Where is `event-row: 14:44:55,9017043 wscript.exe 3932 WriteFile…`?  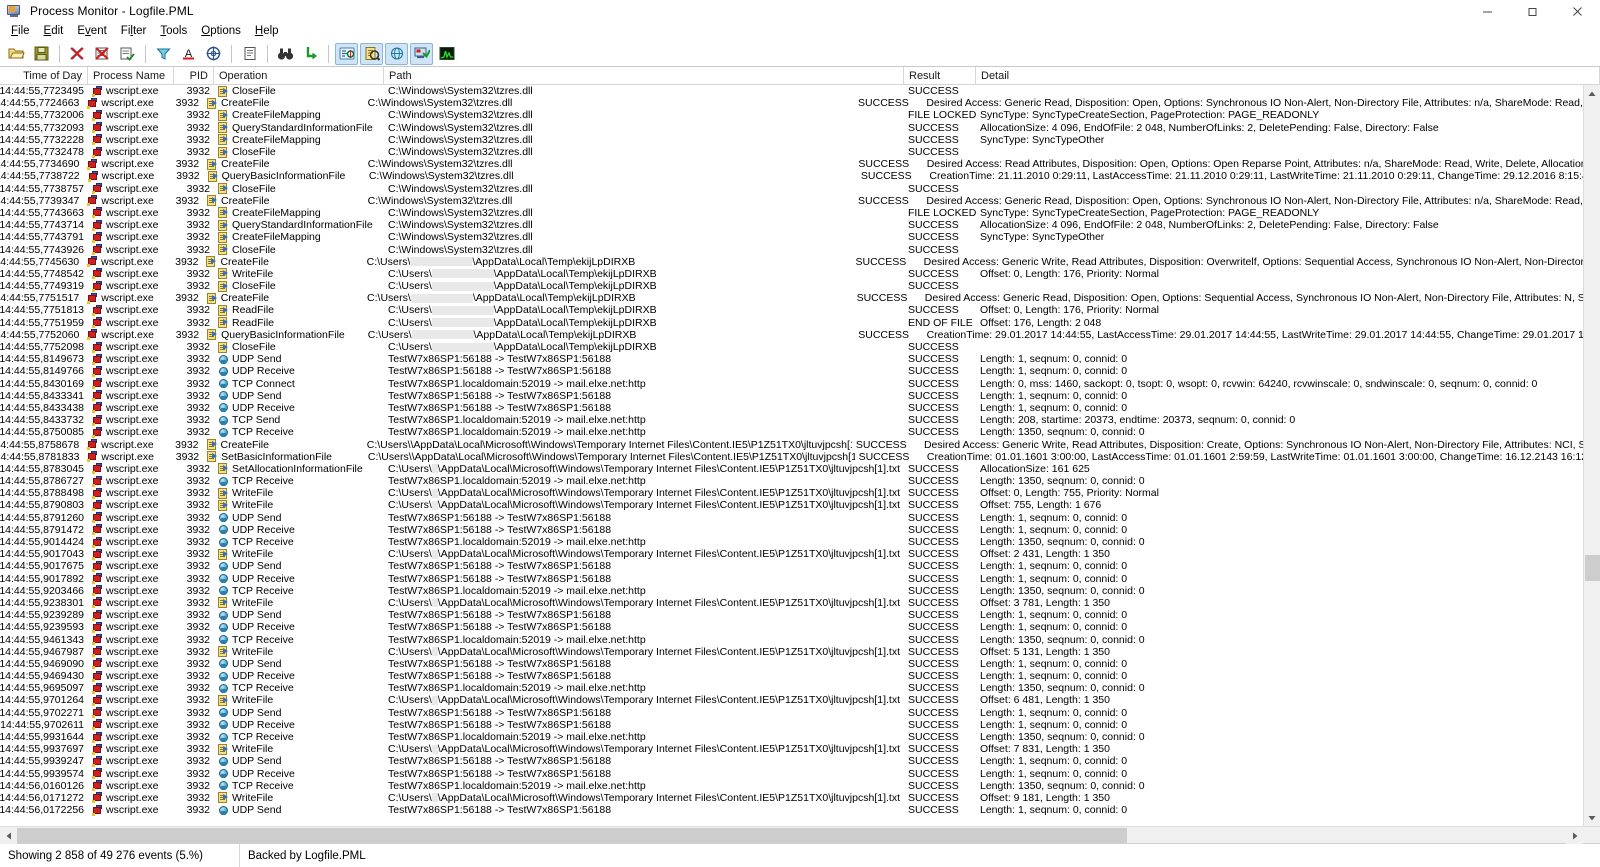
event-row: 14:44:55,9017043 wscript.exe 3932 WriteFile… is located at coordinates (791, 554).